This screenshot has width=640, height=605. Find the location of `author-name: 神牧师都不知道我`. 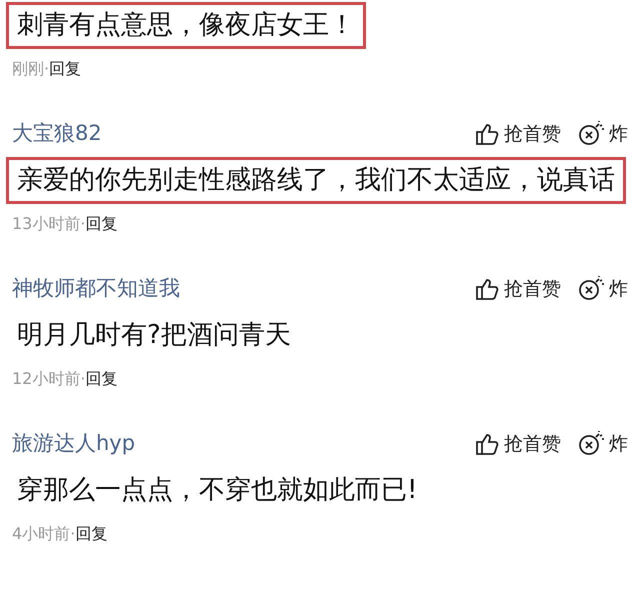

author-name: 神牧师都不知道我 is located at coordinates (96, 289).